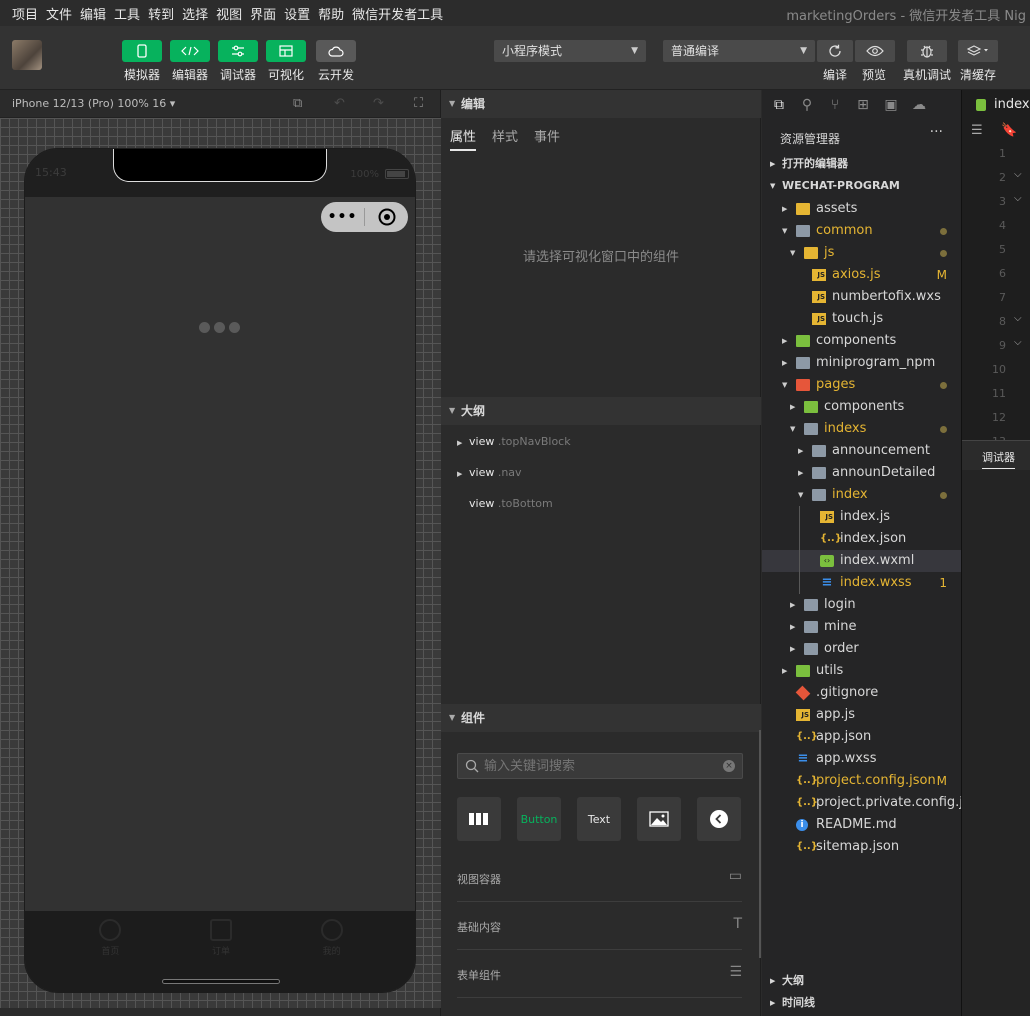 The image size is (1030, 1016). I want to click on folder-row: ▶ miniprogram_npm, so click(861, 363).